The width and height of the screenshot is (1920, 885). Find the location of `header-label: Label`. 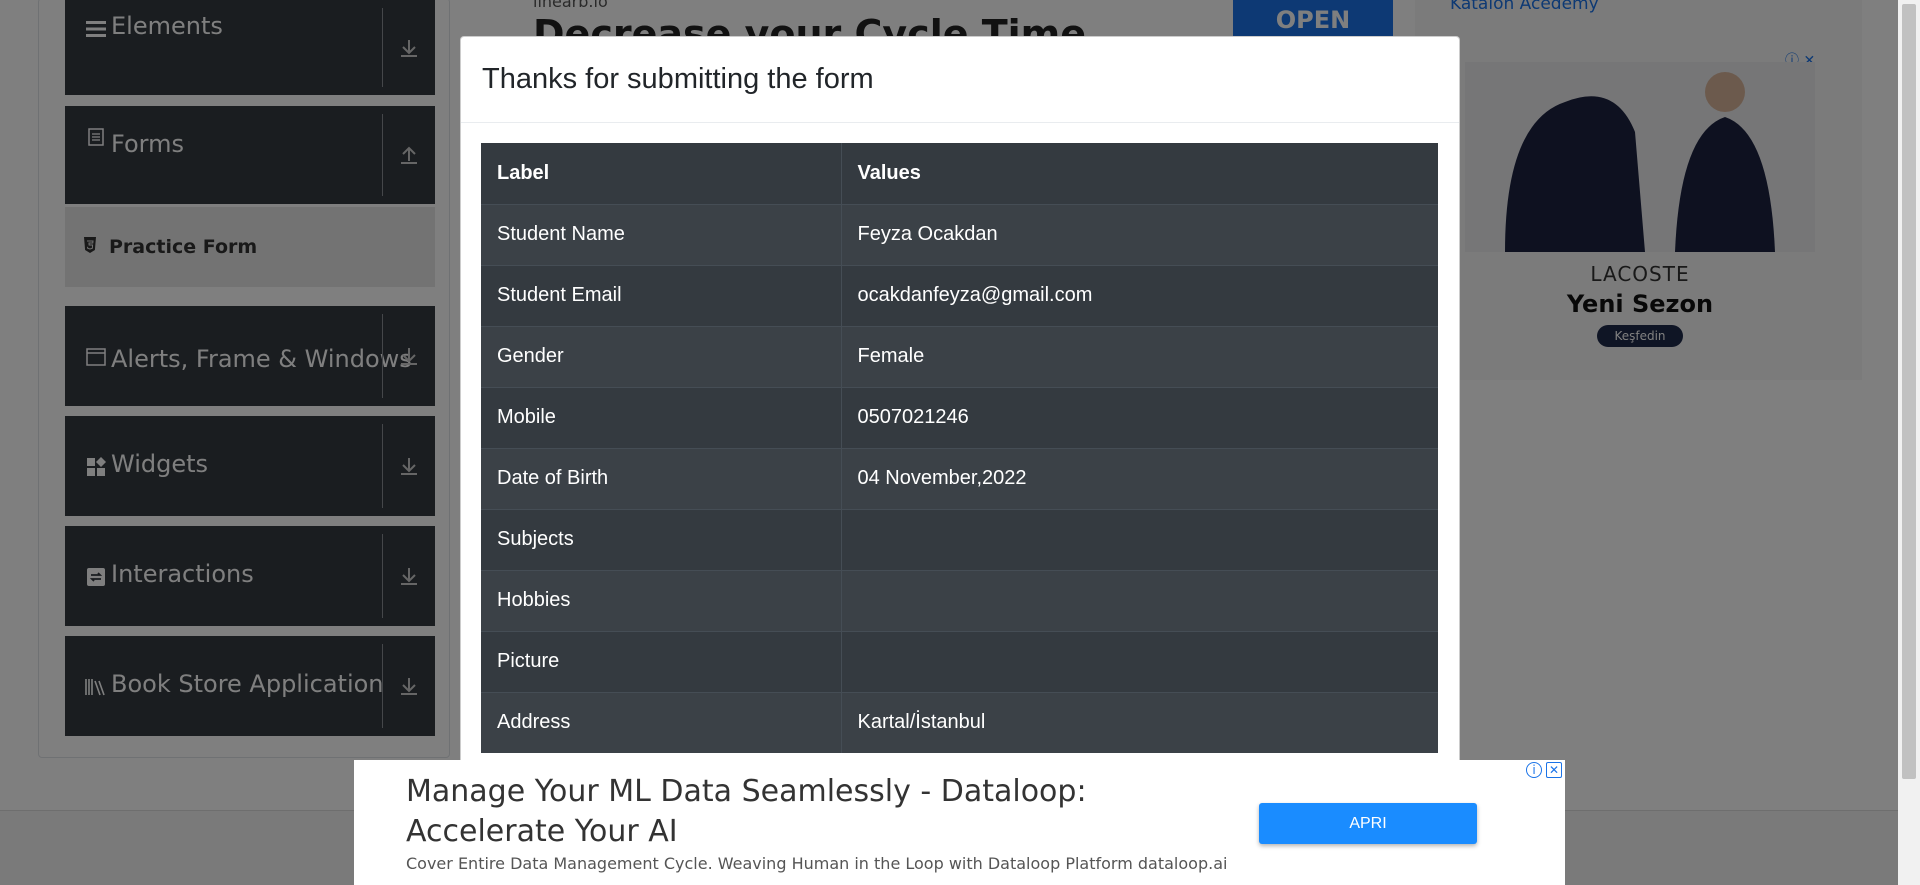

header-label: Label is located at coordinates (661, 174).